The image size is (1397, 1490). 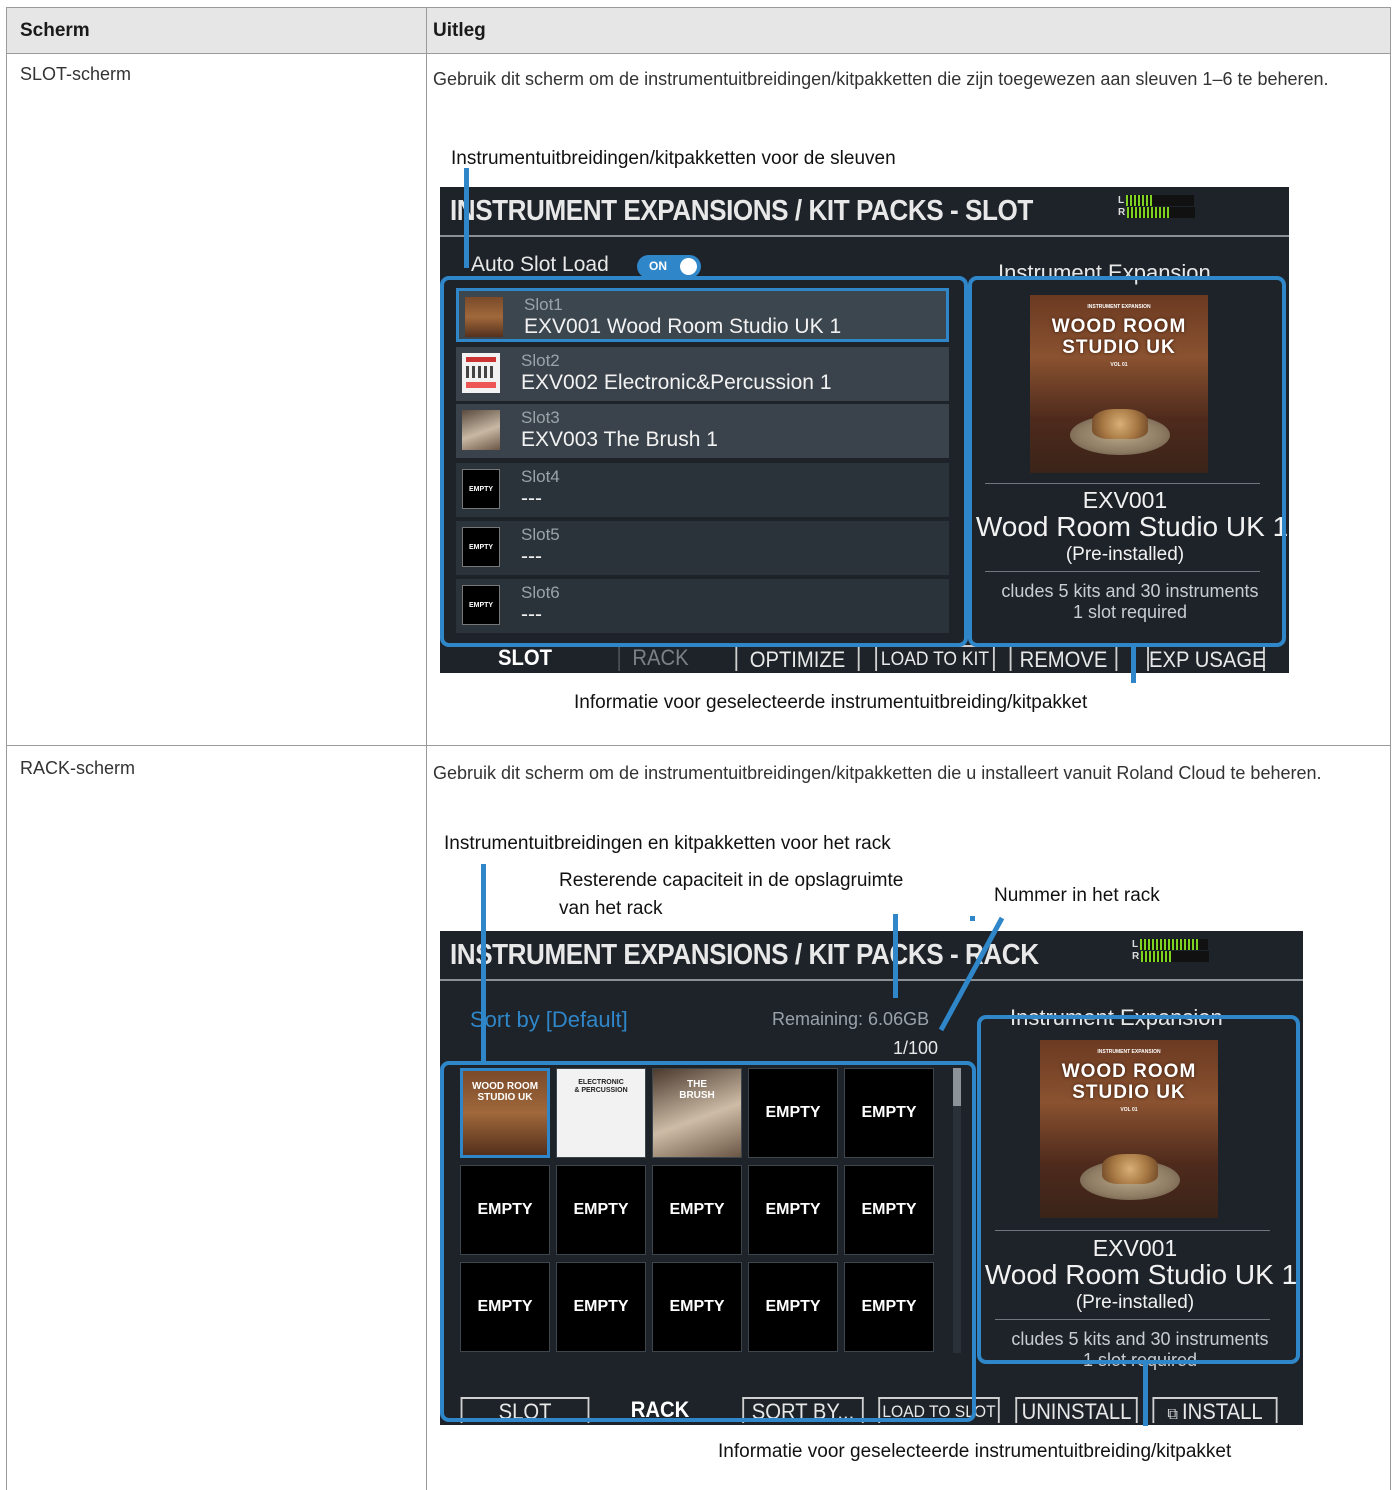 What do you see at coordinates (1174, 1414) in the screenshot?
I see `external-link-icon: ⧉` at bounding box center [1174, 1414].